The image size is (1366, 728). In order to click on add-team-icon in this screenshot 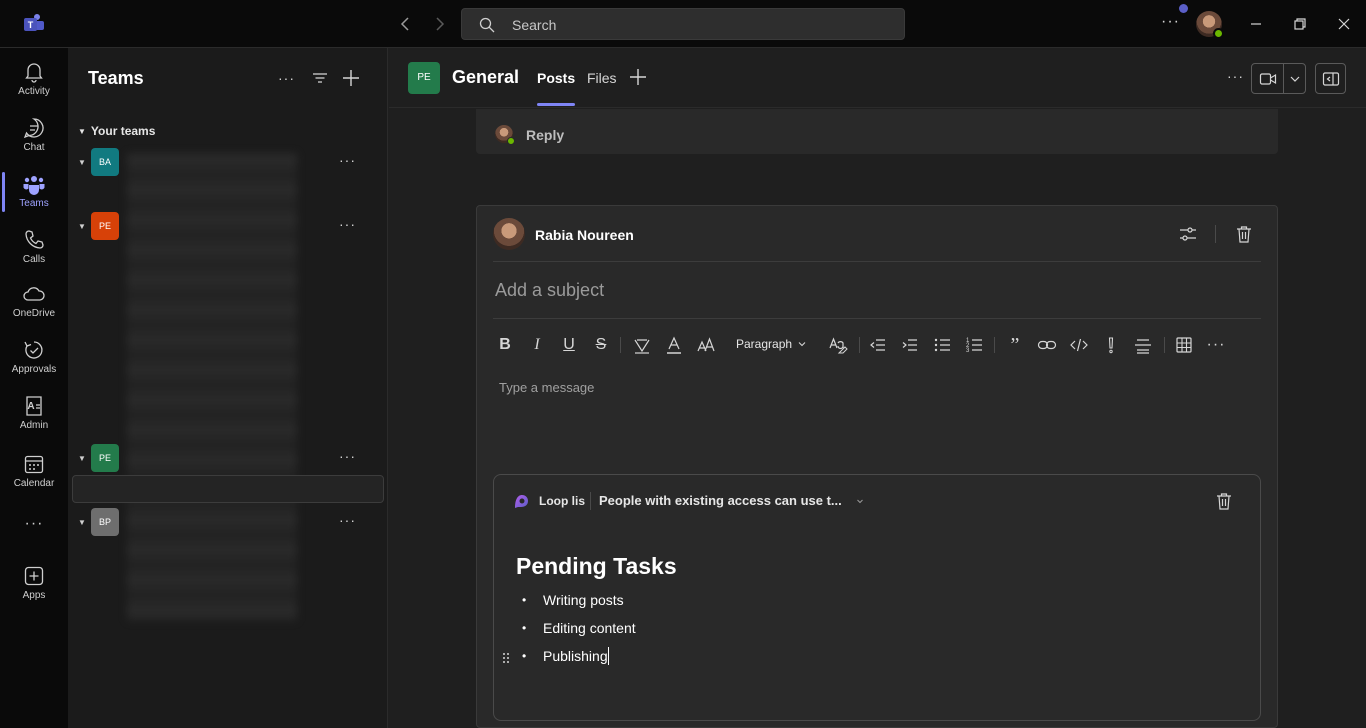, I will do `click(351, 78)`.